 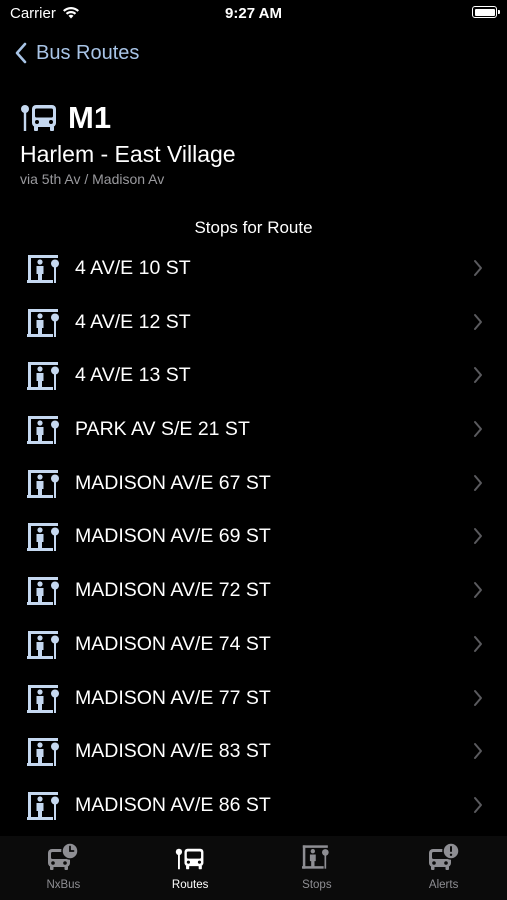 What do you see at coordinates (92, 179) in the screenshot?
I see `route-via: via 5th Av / Madison Av` at bounding box center [92, 179].